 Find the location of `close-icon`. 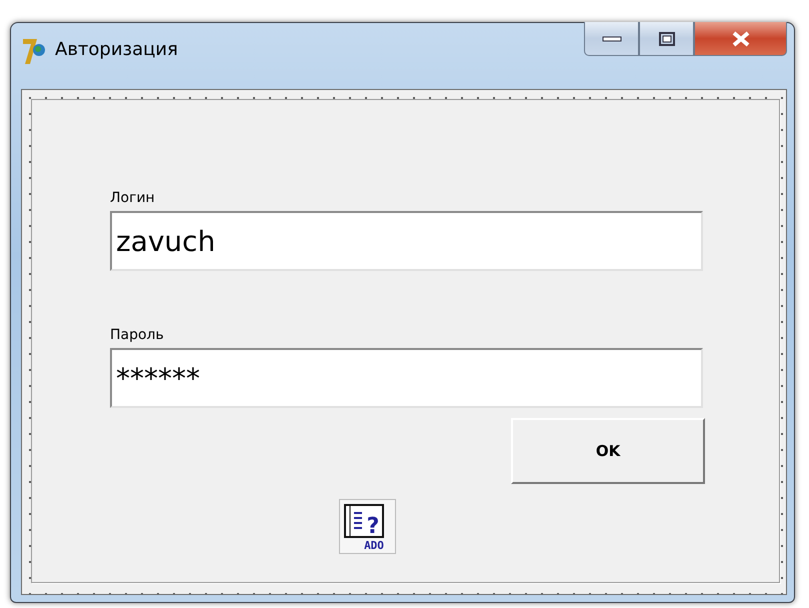

close-icon is located at coordinates (740, 38).